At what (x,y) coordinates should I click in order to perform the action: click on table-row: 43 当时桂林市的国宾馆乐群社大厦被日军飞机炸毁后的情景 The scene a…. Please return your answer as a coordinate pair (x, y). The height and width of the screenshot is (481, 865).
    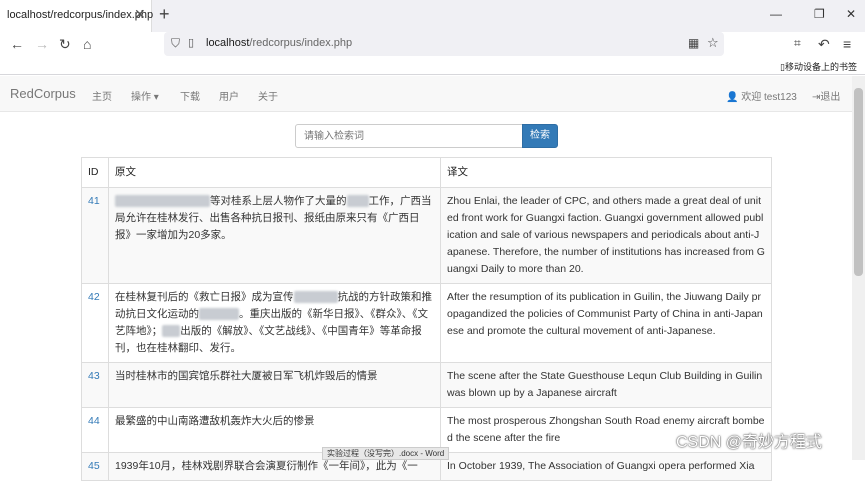
    Looking at the image, I should click on (426, 385).